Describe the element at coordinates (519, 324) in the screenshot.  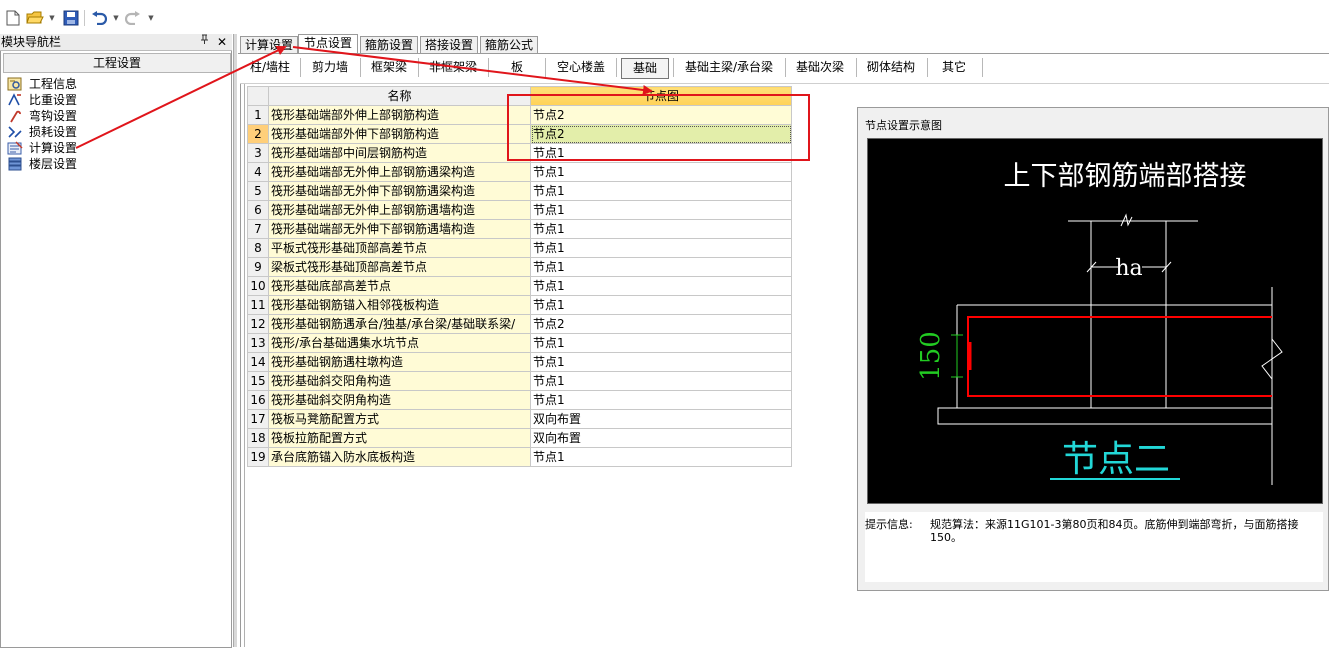
I see `table-row: 12 筏形基础钢筋遇承台/独基/承台梁/基础联系梁/节点2` at that location.